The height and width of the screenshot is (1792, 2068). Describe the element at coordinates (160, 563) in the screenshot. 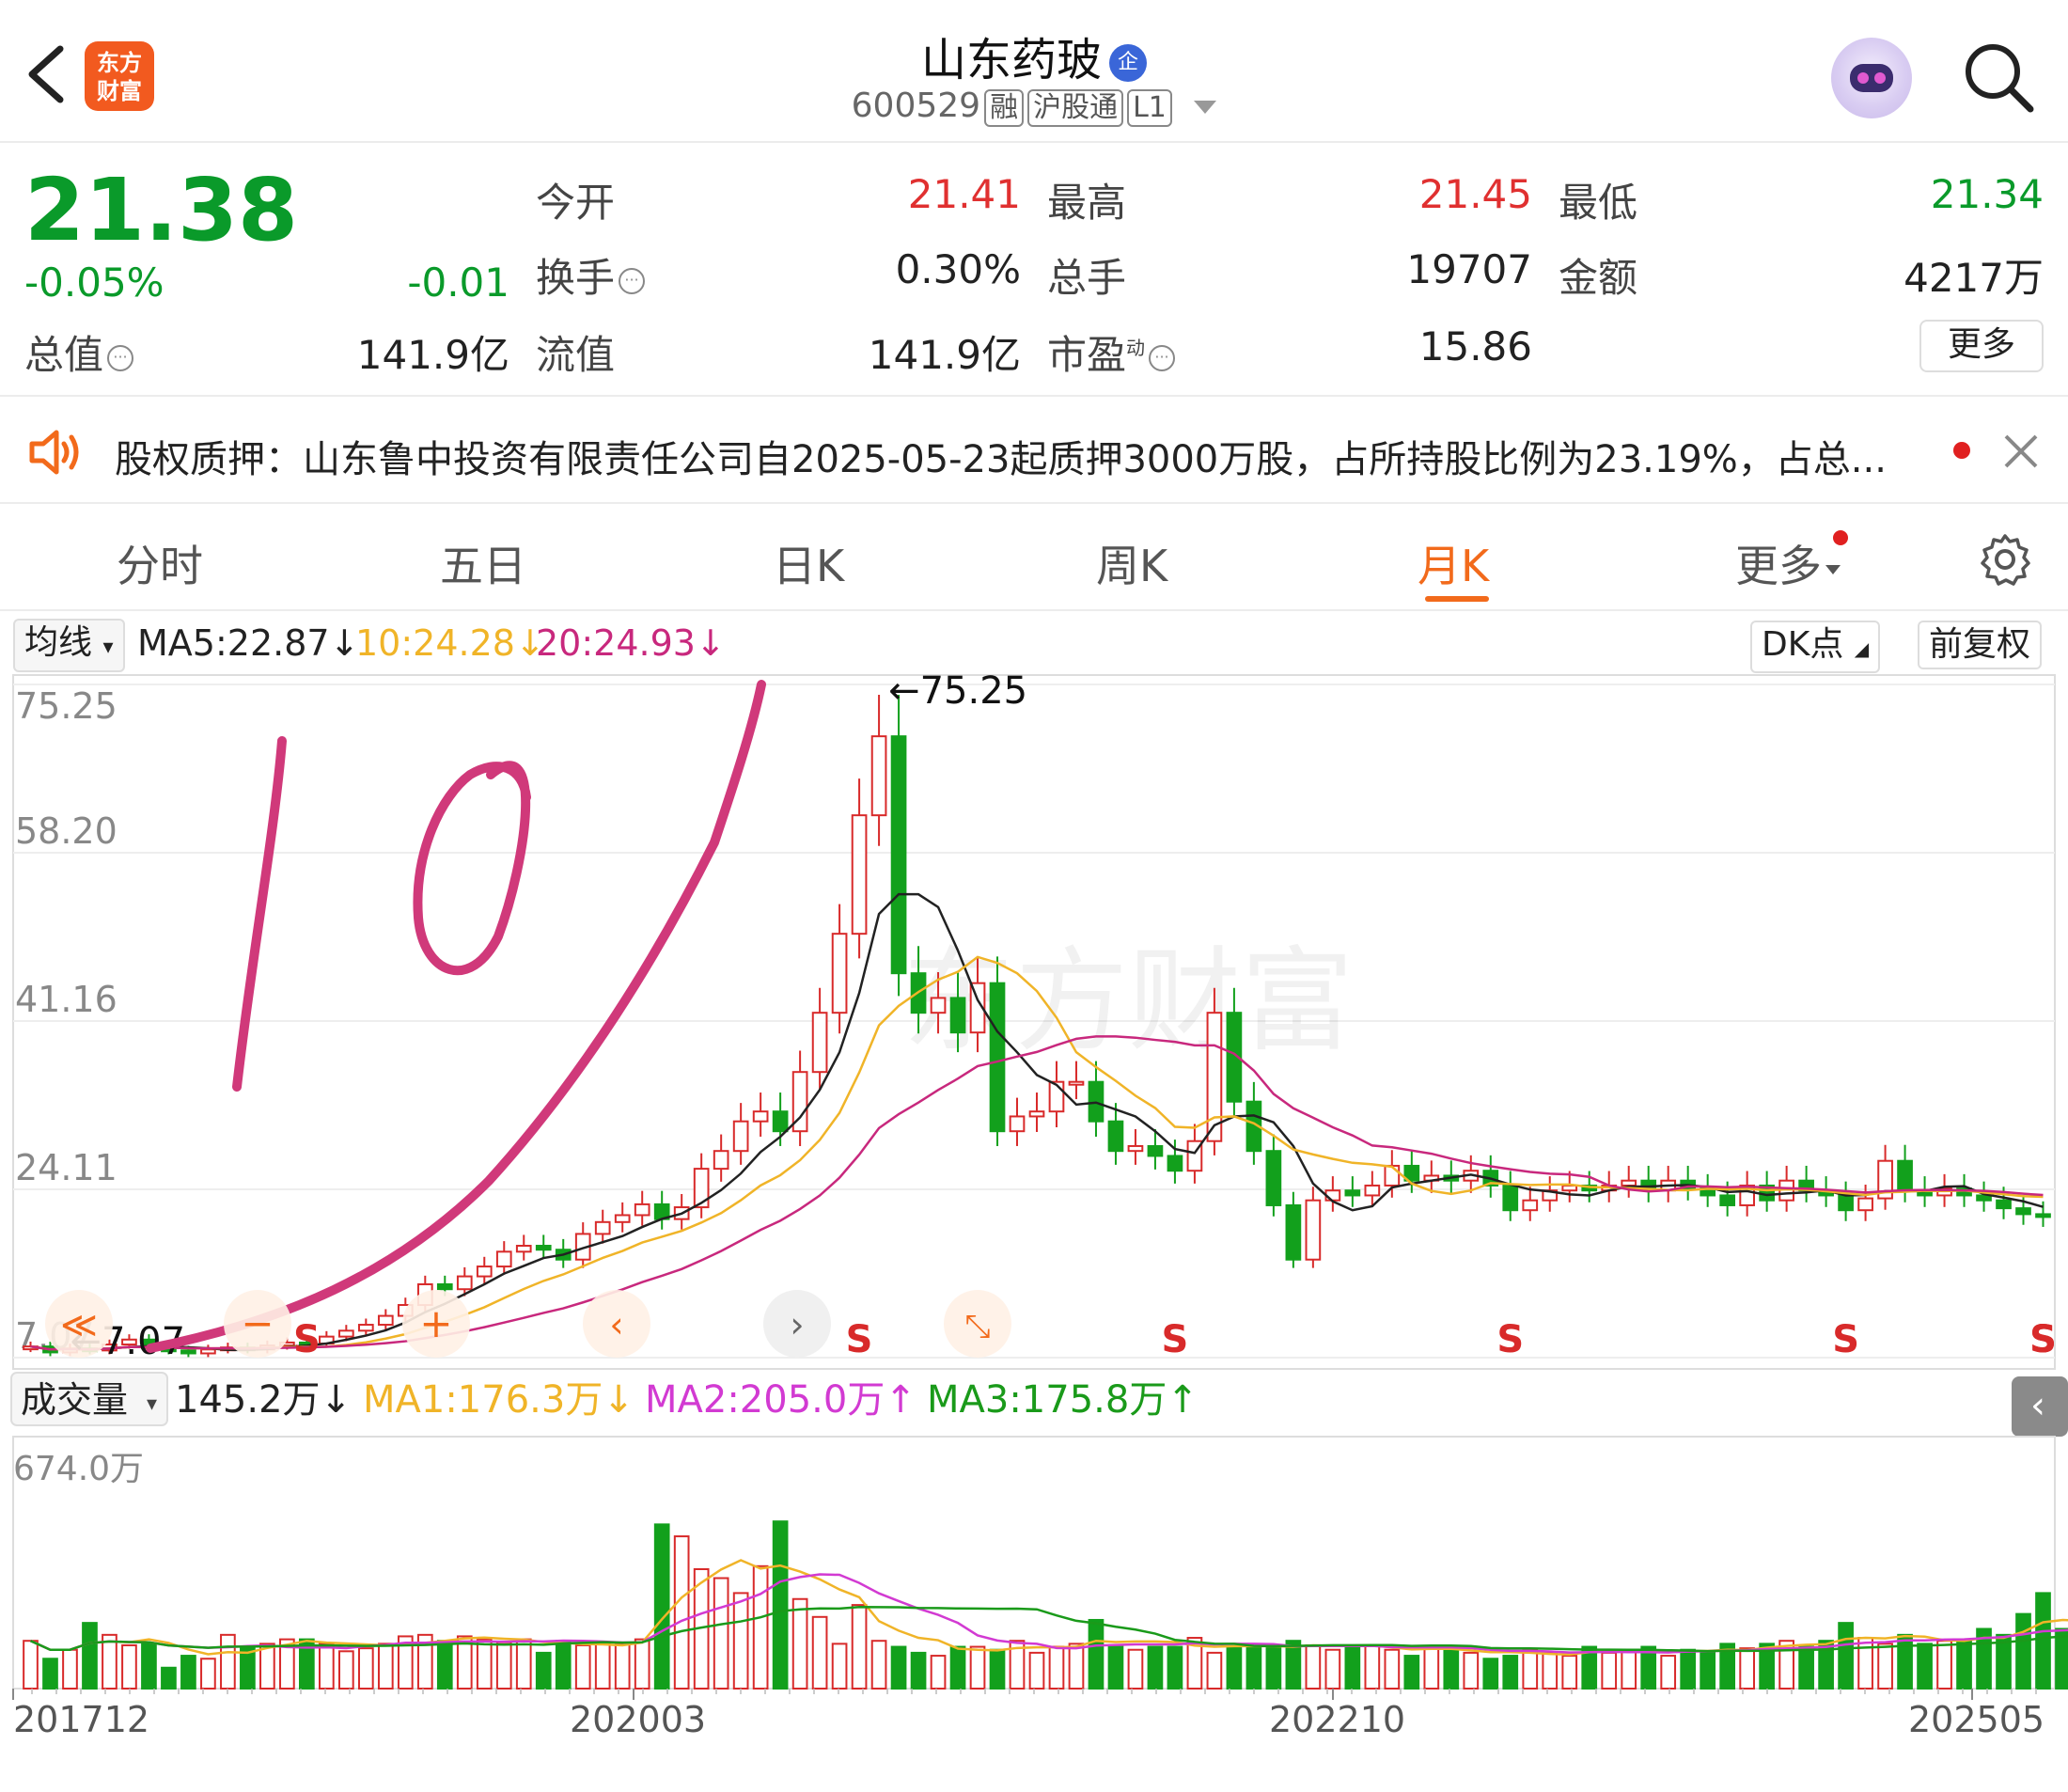

I see `tab-intraday: 分时` at that location.